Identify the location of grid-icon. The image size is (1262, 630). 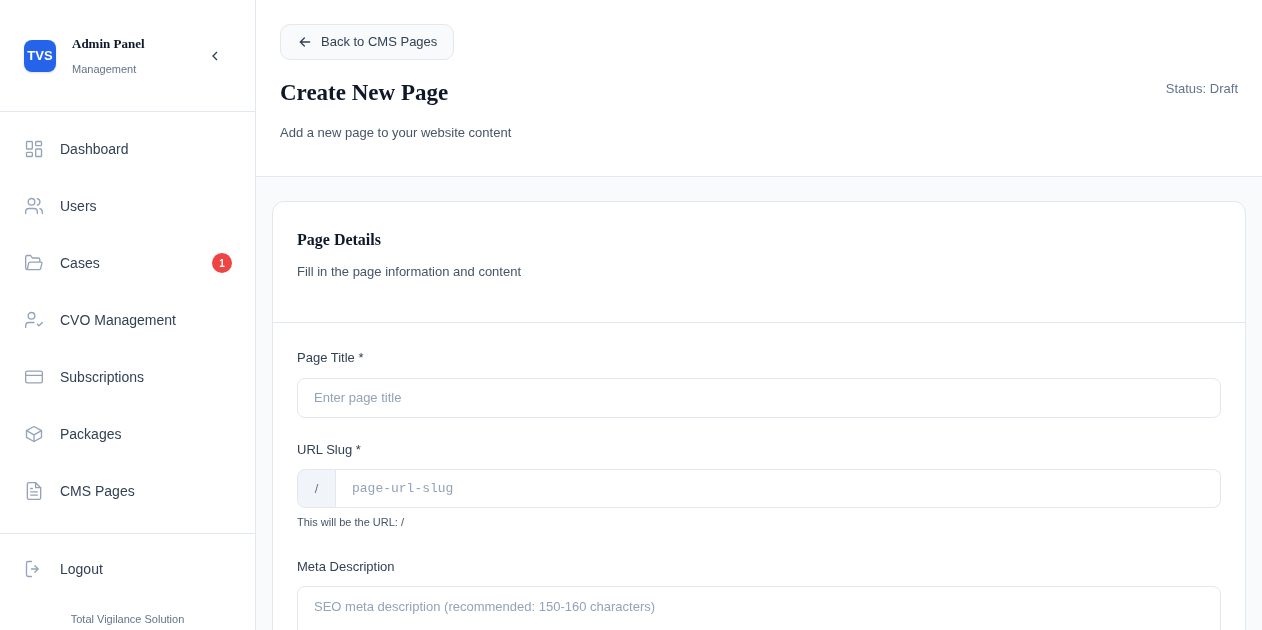
(34, 149).